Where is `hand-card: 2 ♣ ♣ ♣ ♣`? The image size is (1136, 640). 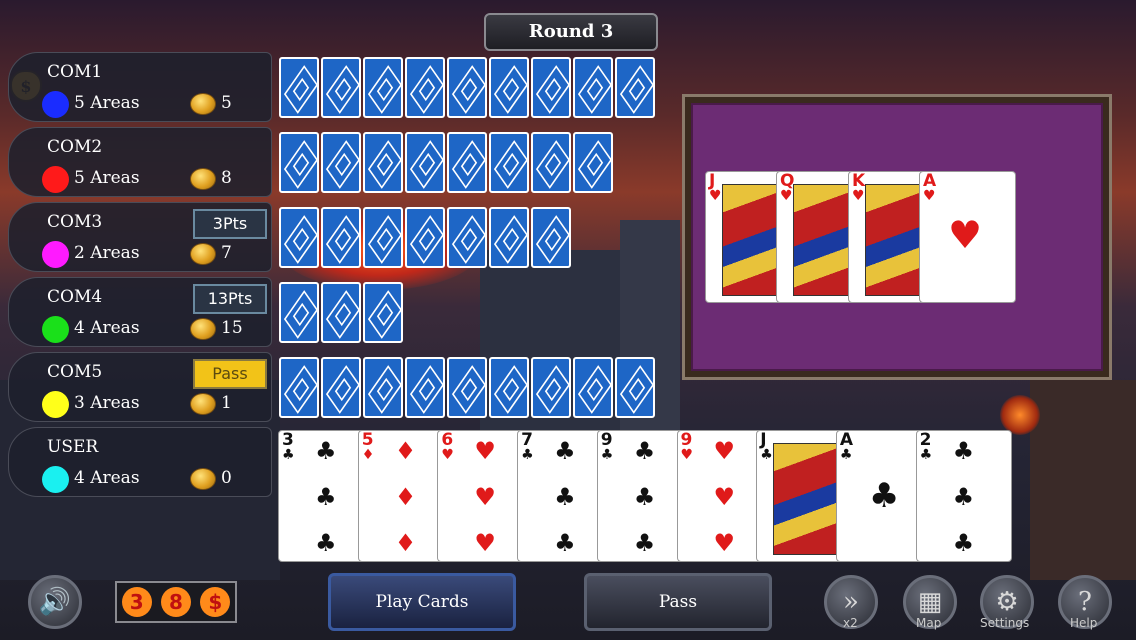
hand-card: 2 ♣ ♣ ♣ ♣ is located at coordinates (963, 496).